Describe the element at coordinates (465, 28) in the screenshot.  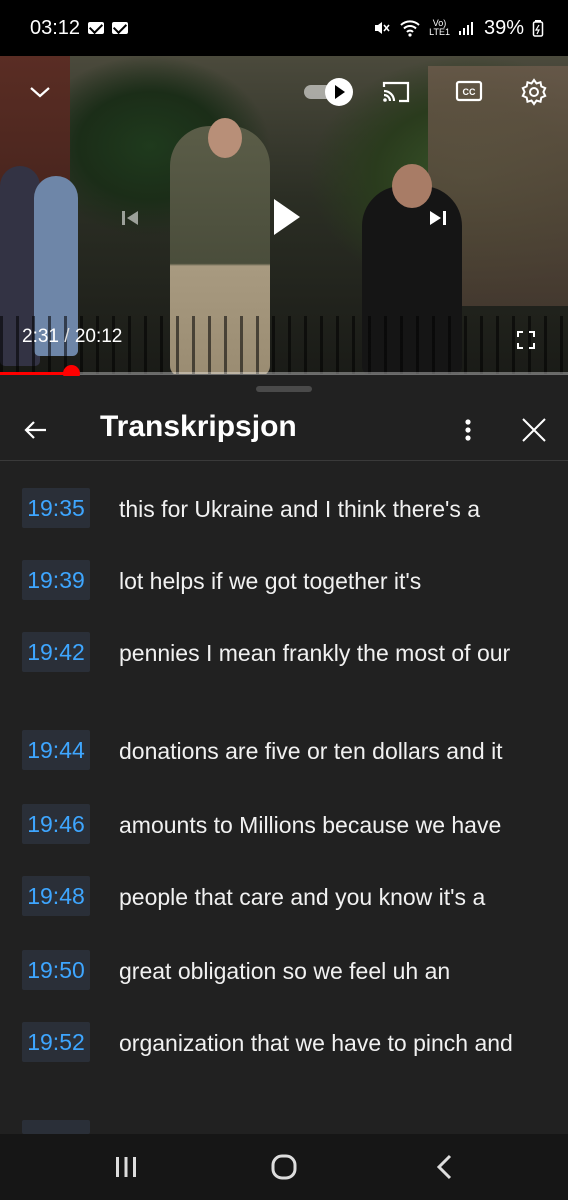
I see `signal-icon` at that location.